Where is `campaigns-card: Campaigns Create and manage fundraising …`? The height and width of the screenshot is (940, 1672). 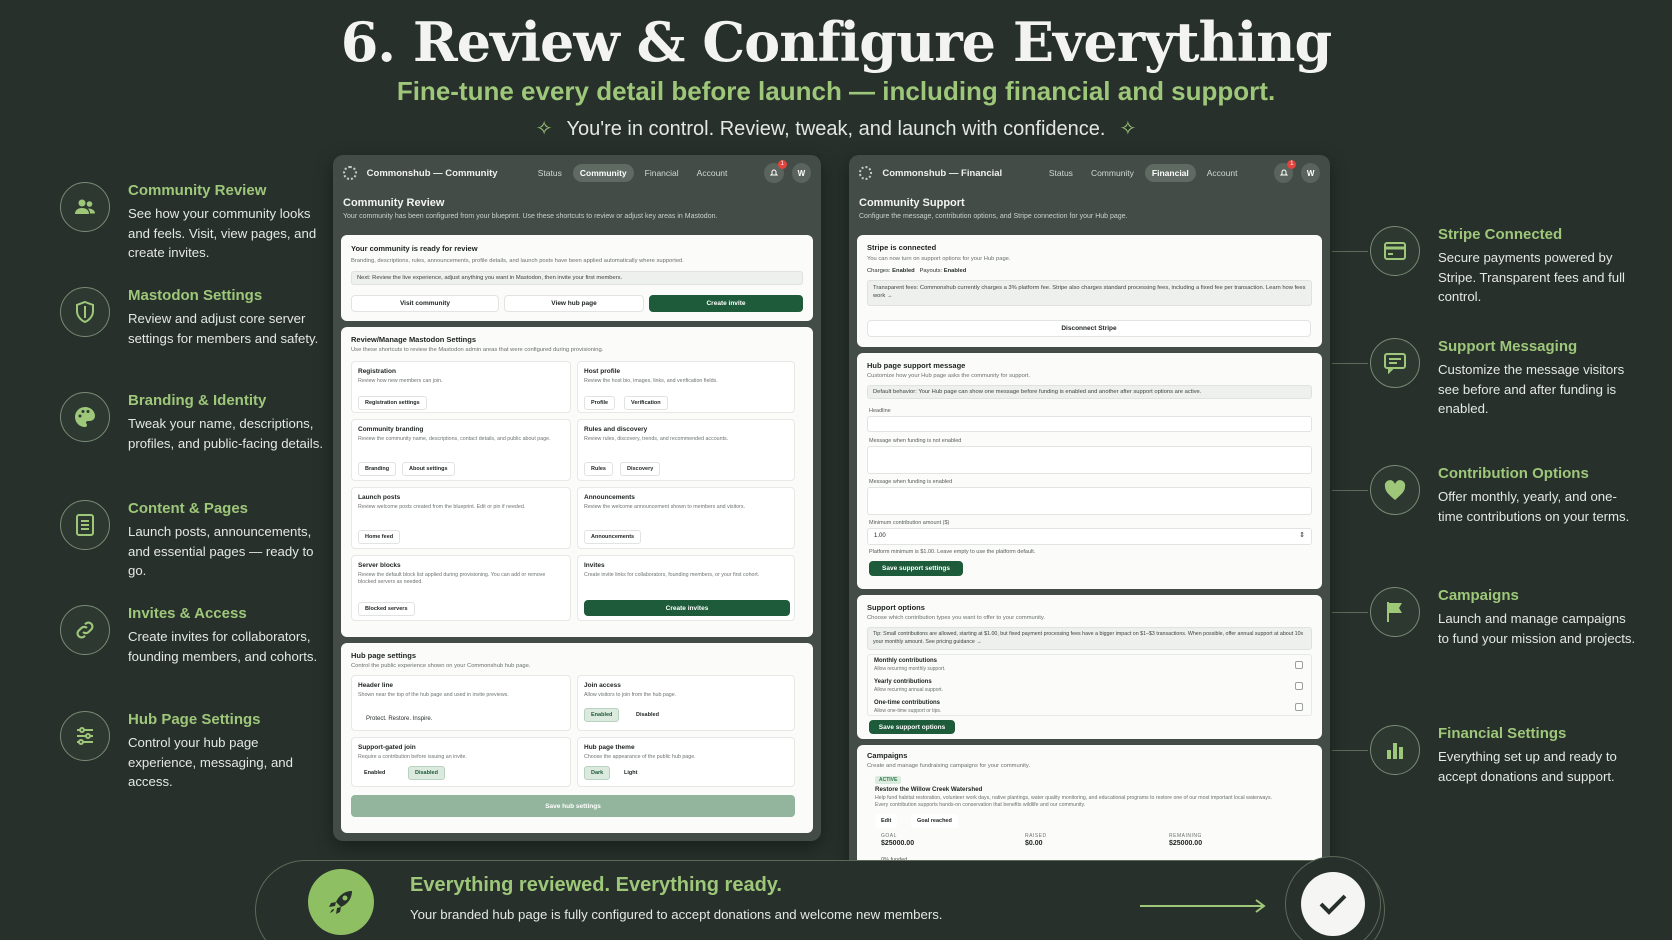
campaigns-card: Campaigns Create and manage fundraising … is located at coordinates (1089, 811).